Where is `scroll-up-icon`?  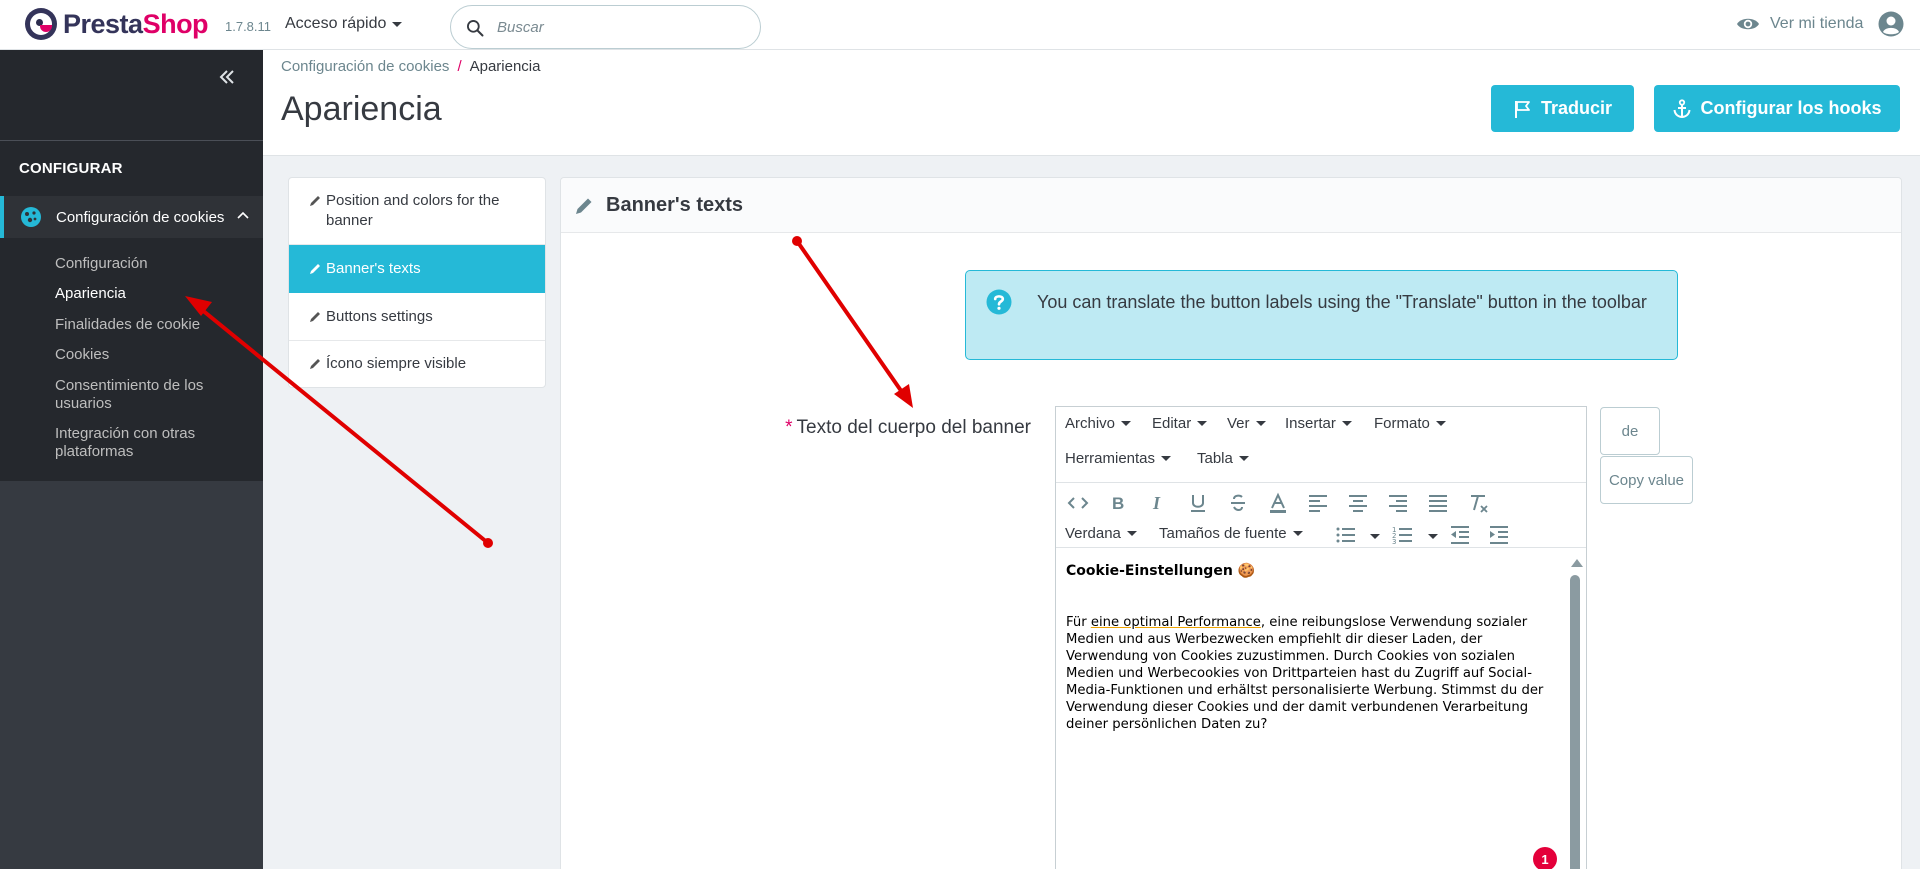
scroll-up-icon is located at coordinates (1577, 563).